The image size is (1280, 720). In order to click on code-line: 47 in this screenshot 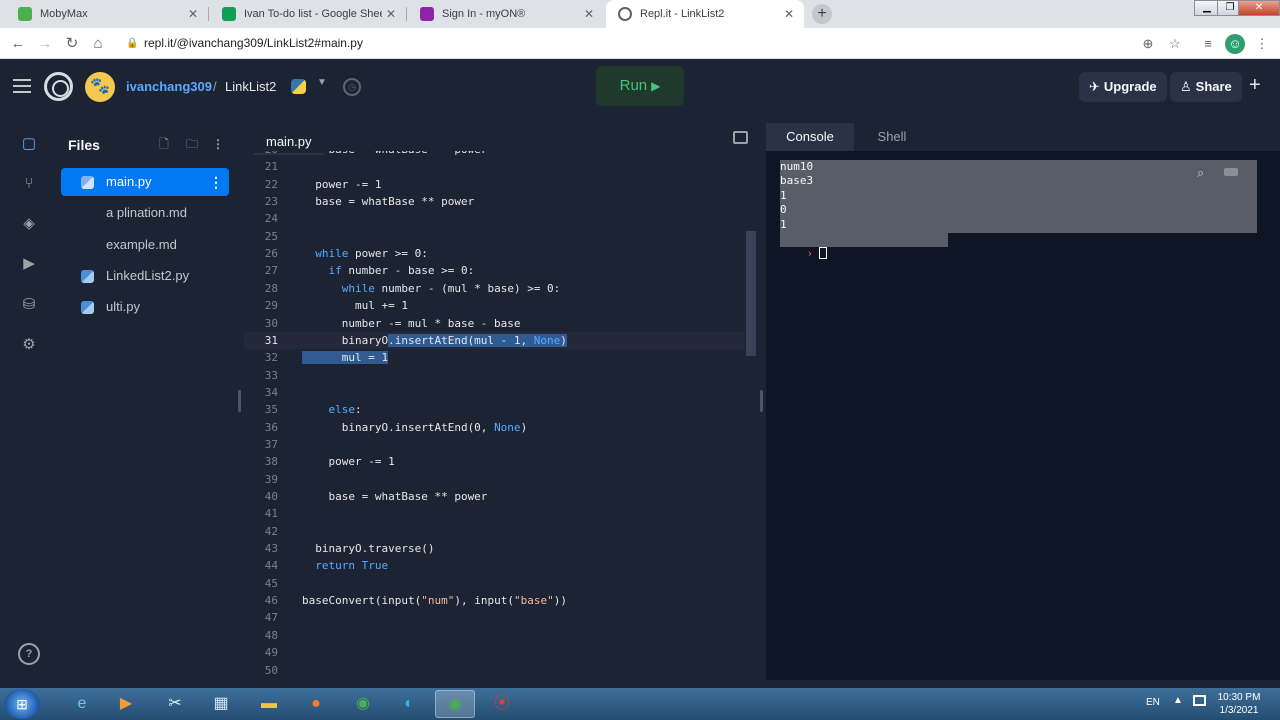, I will do `click(494, 617)`.